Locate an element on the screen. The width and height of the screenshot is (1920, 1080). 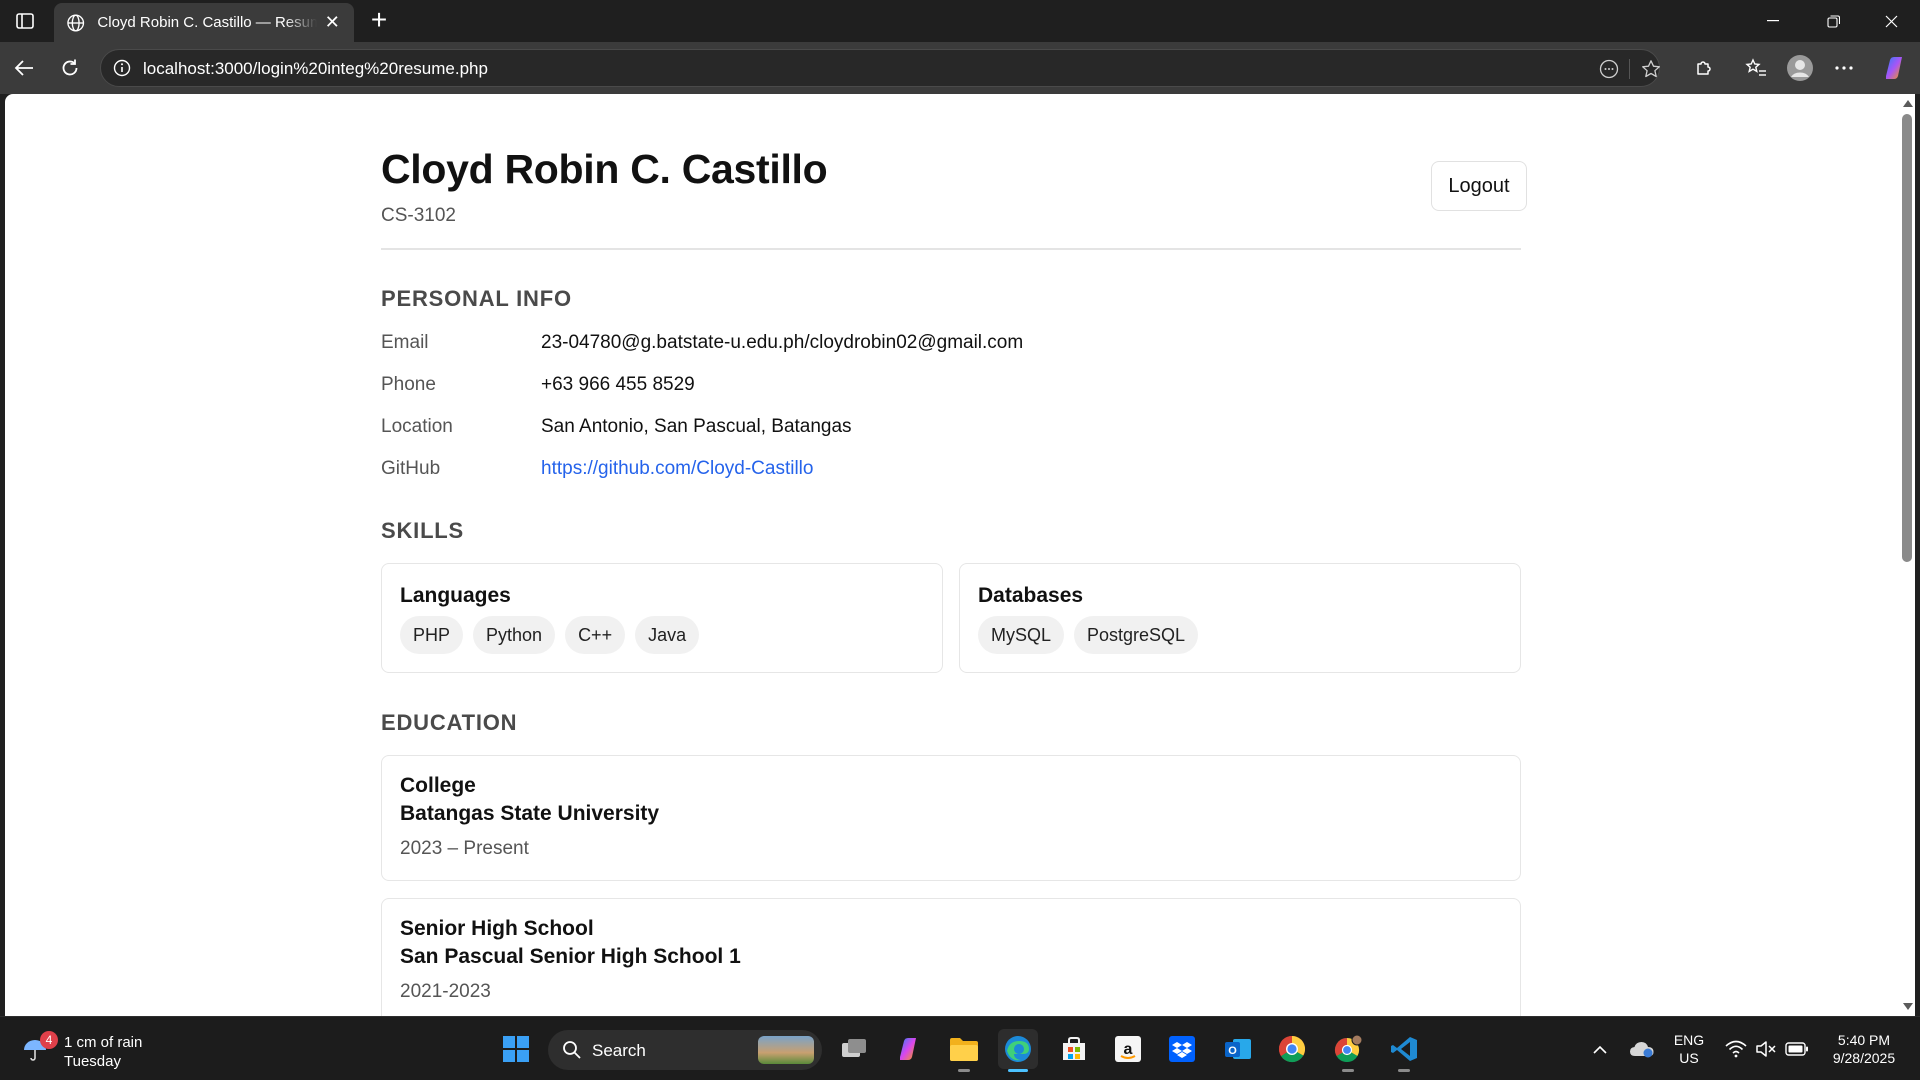
task-view-icon is located at coordinates (854, 1049).